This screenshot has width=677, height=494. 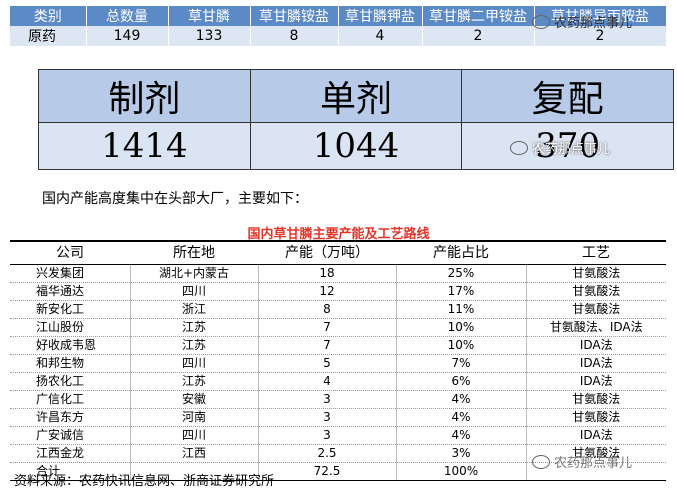 What do you see at coordinates (356, 146) in the screenshot?
I see `table-cell: 1044` at bounding box center [356, 146].